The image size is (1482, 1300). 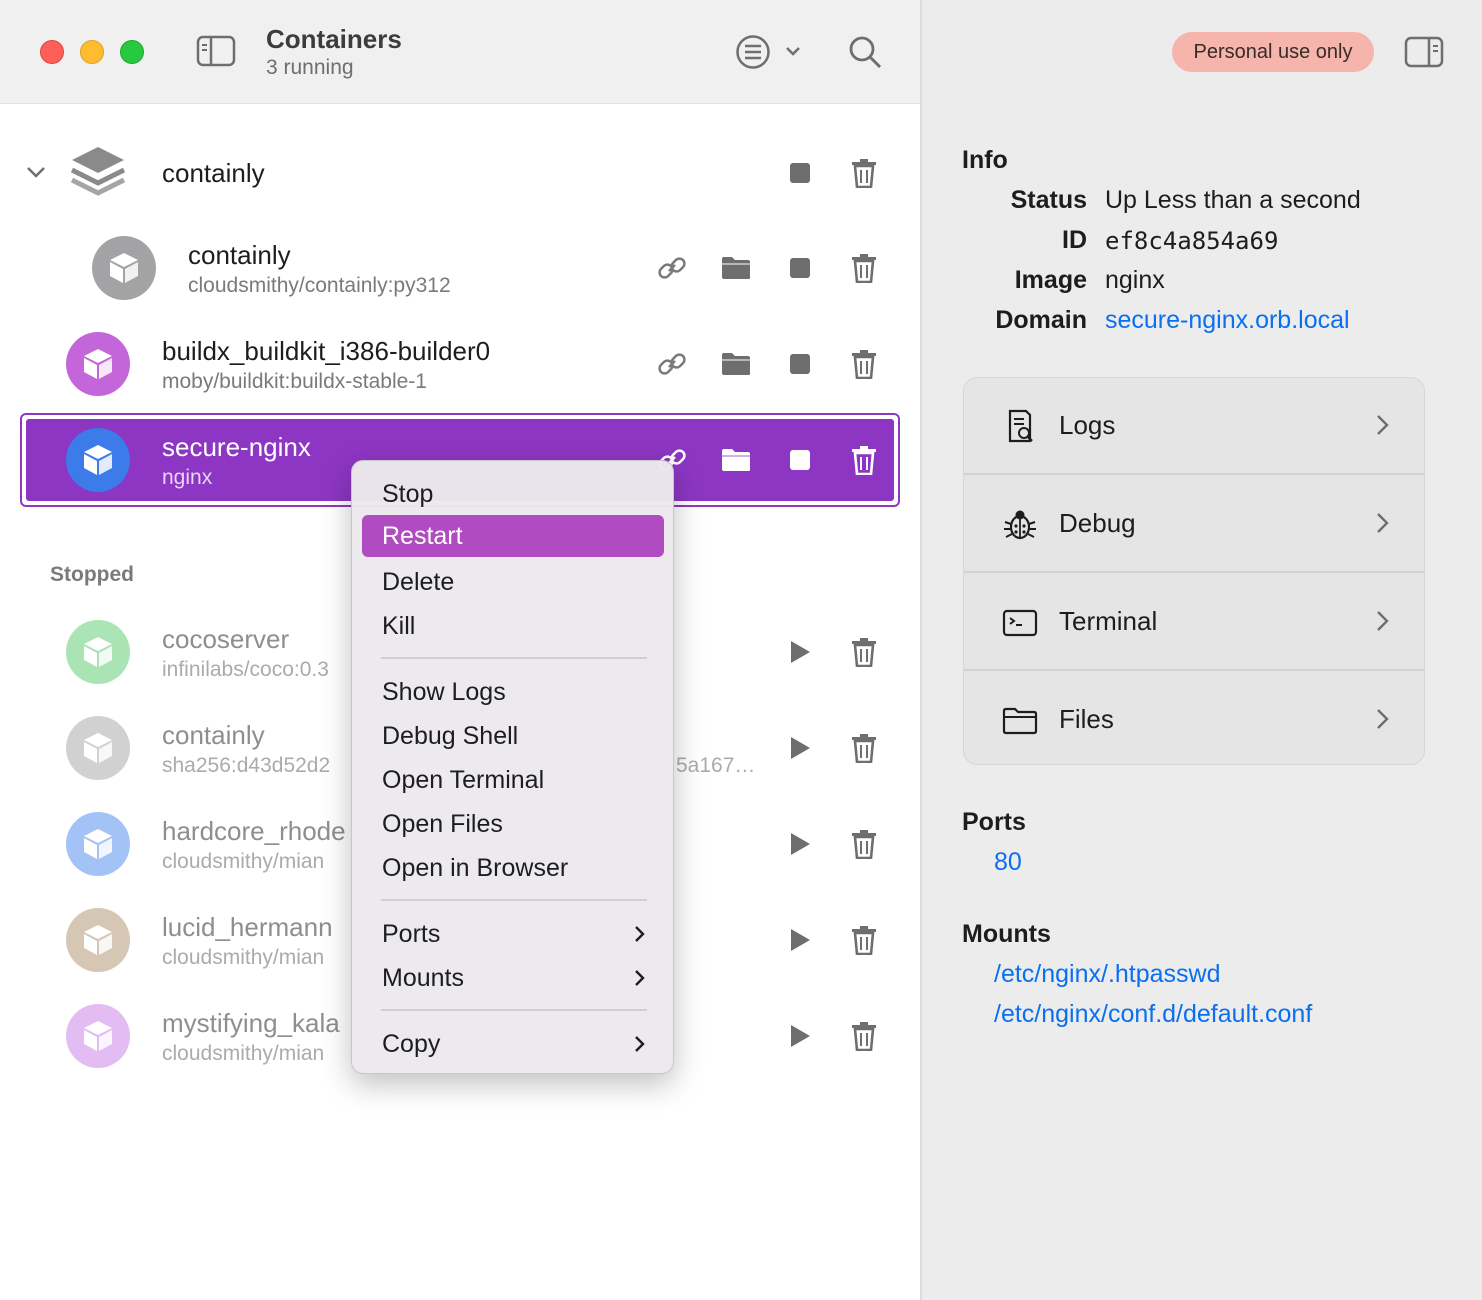 What do you see at coordinates (310, 67) in the screenshot?
I see `window-subtitle: 3 running` at bounding box center [310, 67].